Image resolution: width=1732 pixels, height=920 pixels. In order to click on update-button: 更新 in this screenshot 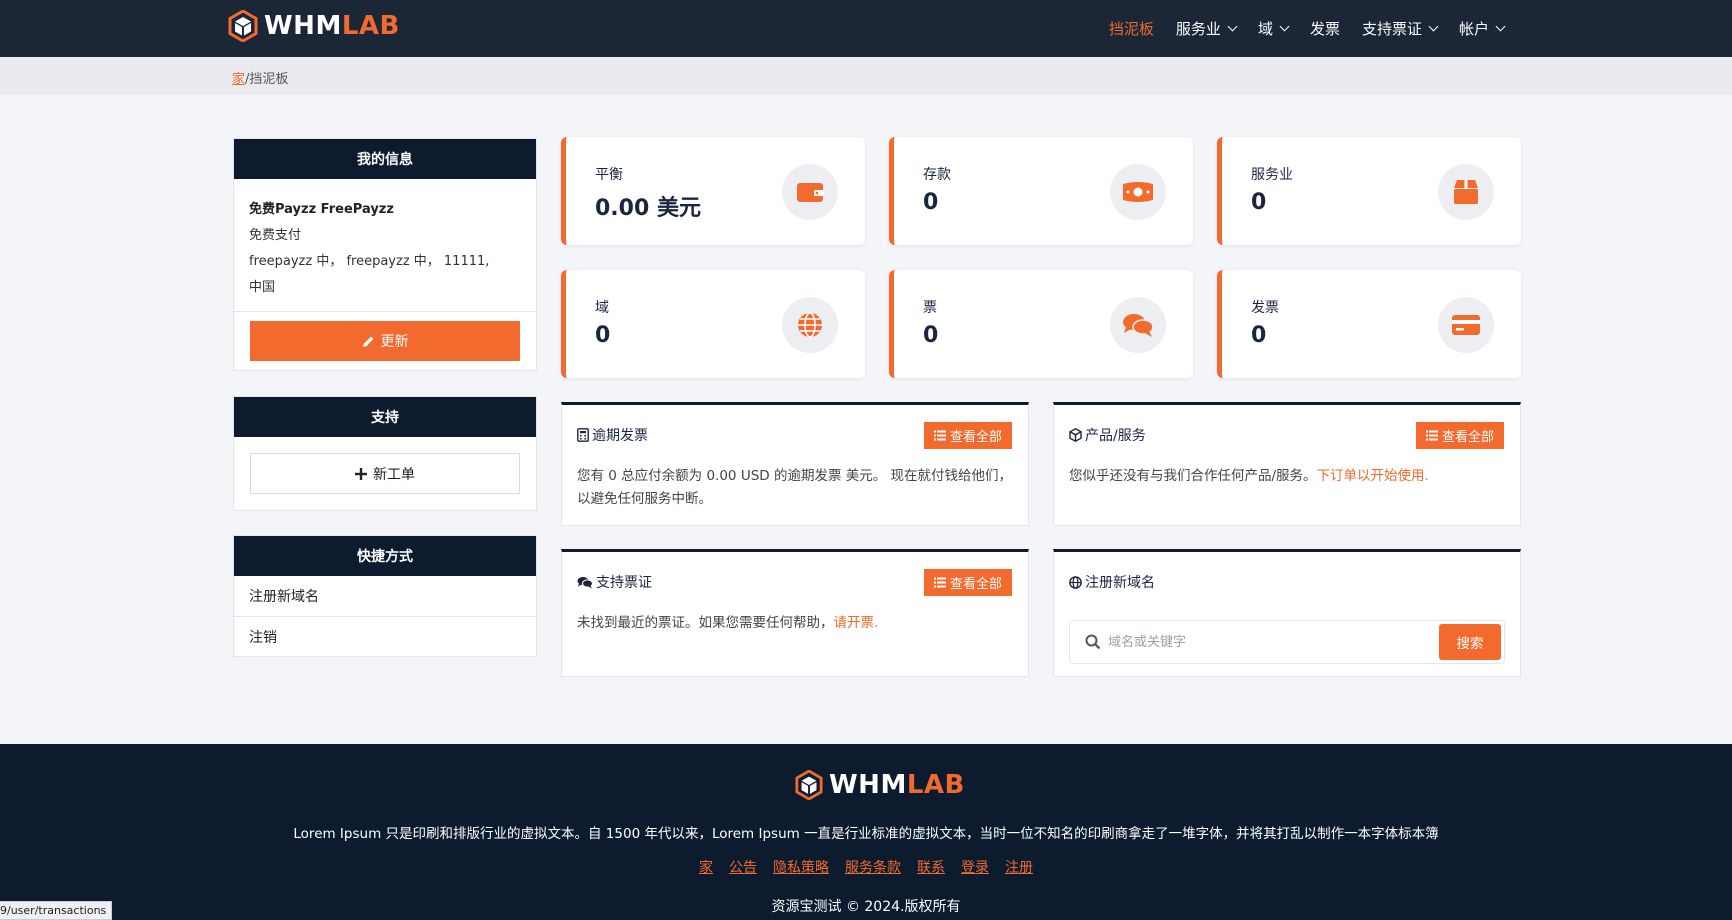, I will do `click(385, 341)`.